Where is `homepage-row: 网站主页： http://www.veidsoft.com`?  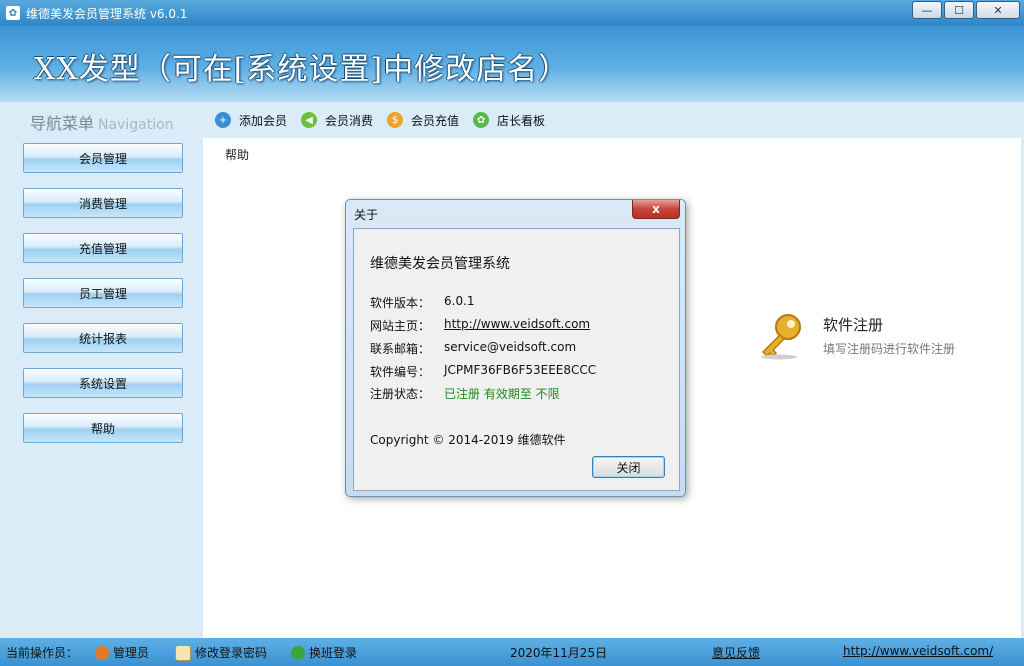
homepage-row: 网站主页： http://www.veidsoft.com is located at coordinates (480, 325).